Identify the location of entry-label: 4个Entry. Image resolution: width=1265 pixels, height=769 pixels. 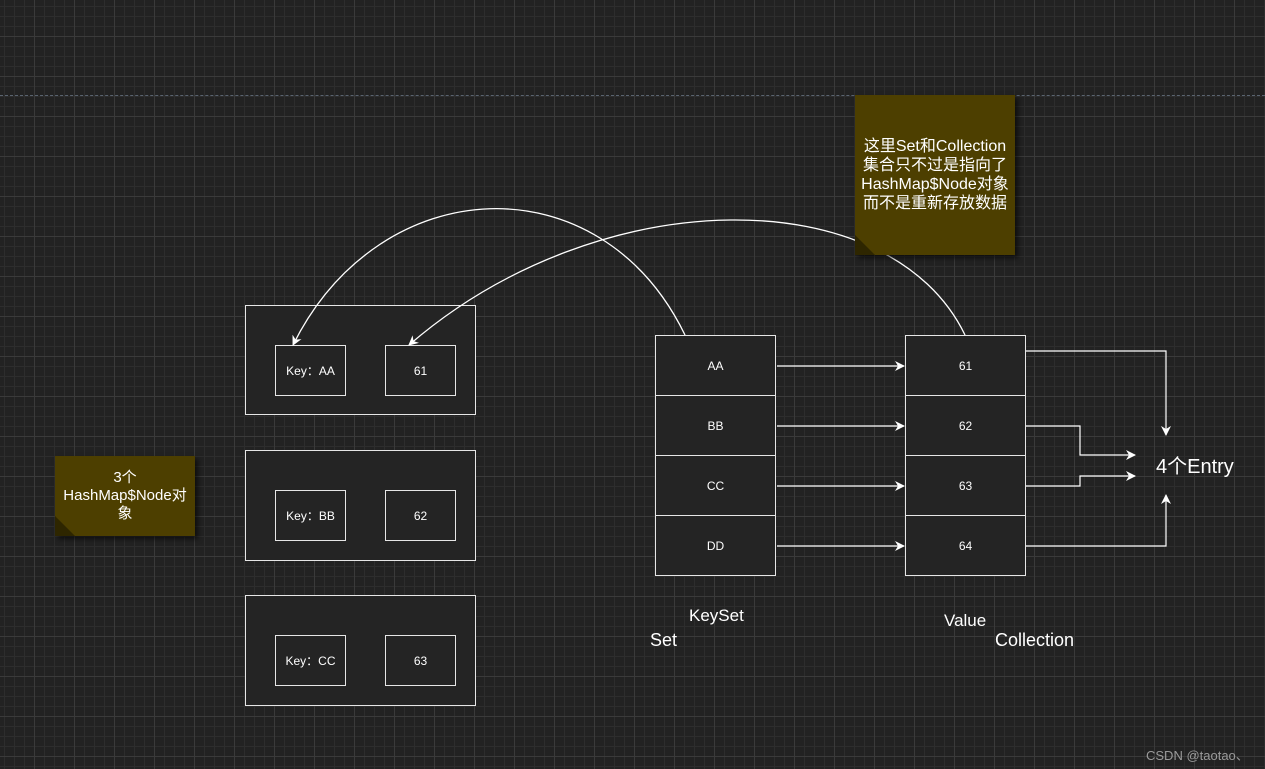
(1195, 467).